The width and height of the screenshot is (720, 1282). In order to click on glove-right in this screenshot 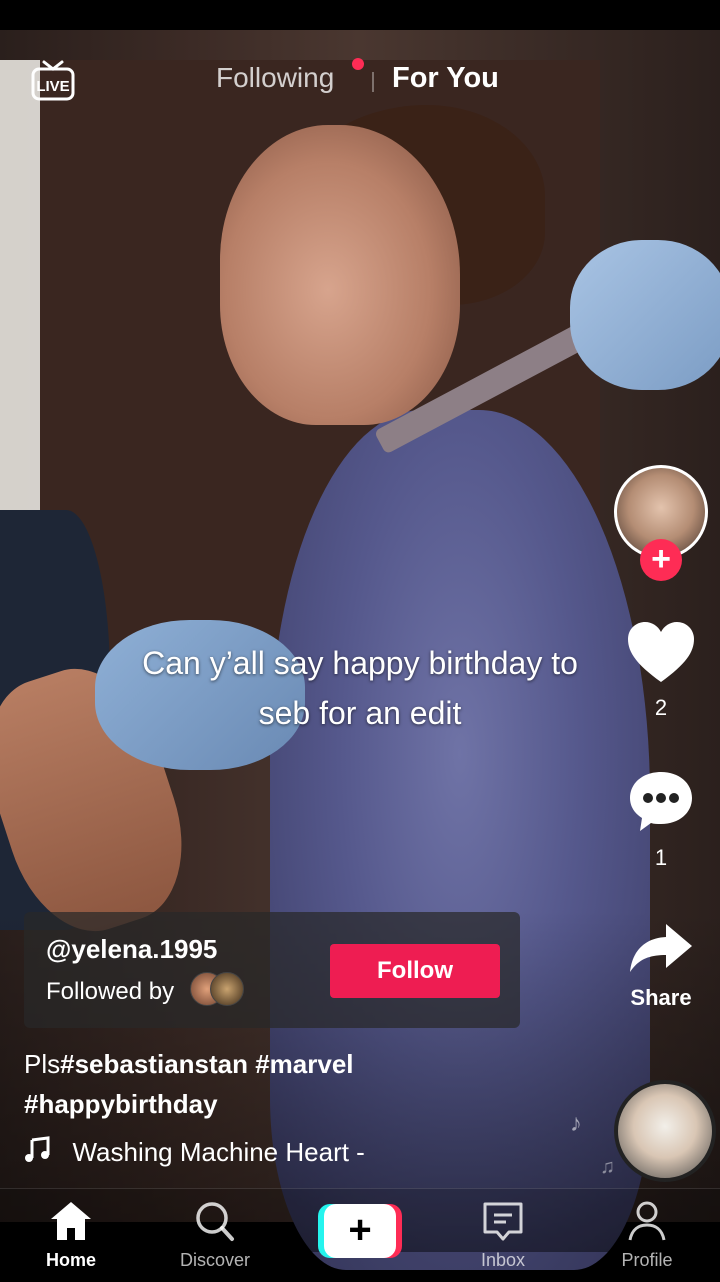, I will do `click(645, 315)`.